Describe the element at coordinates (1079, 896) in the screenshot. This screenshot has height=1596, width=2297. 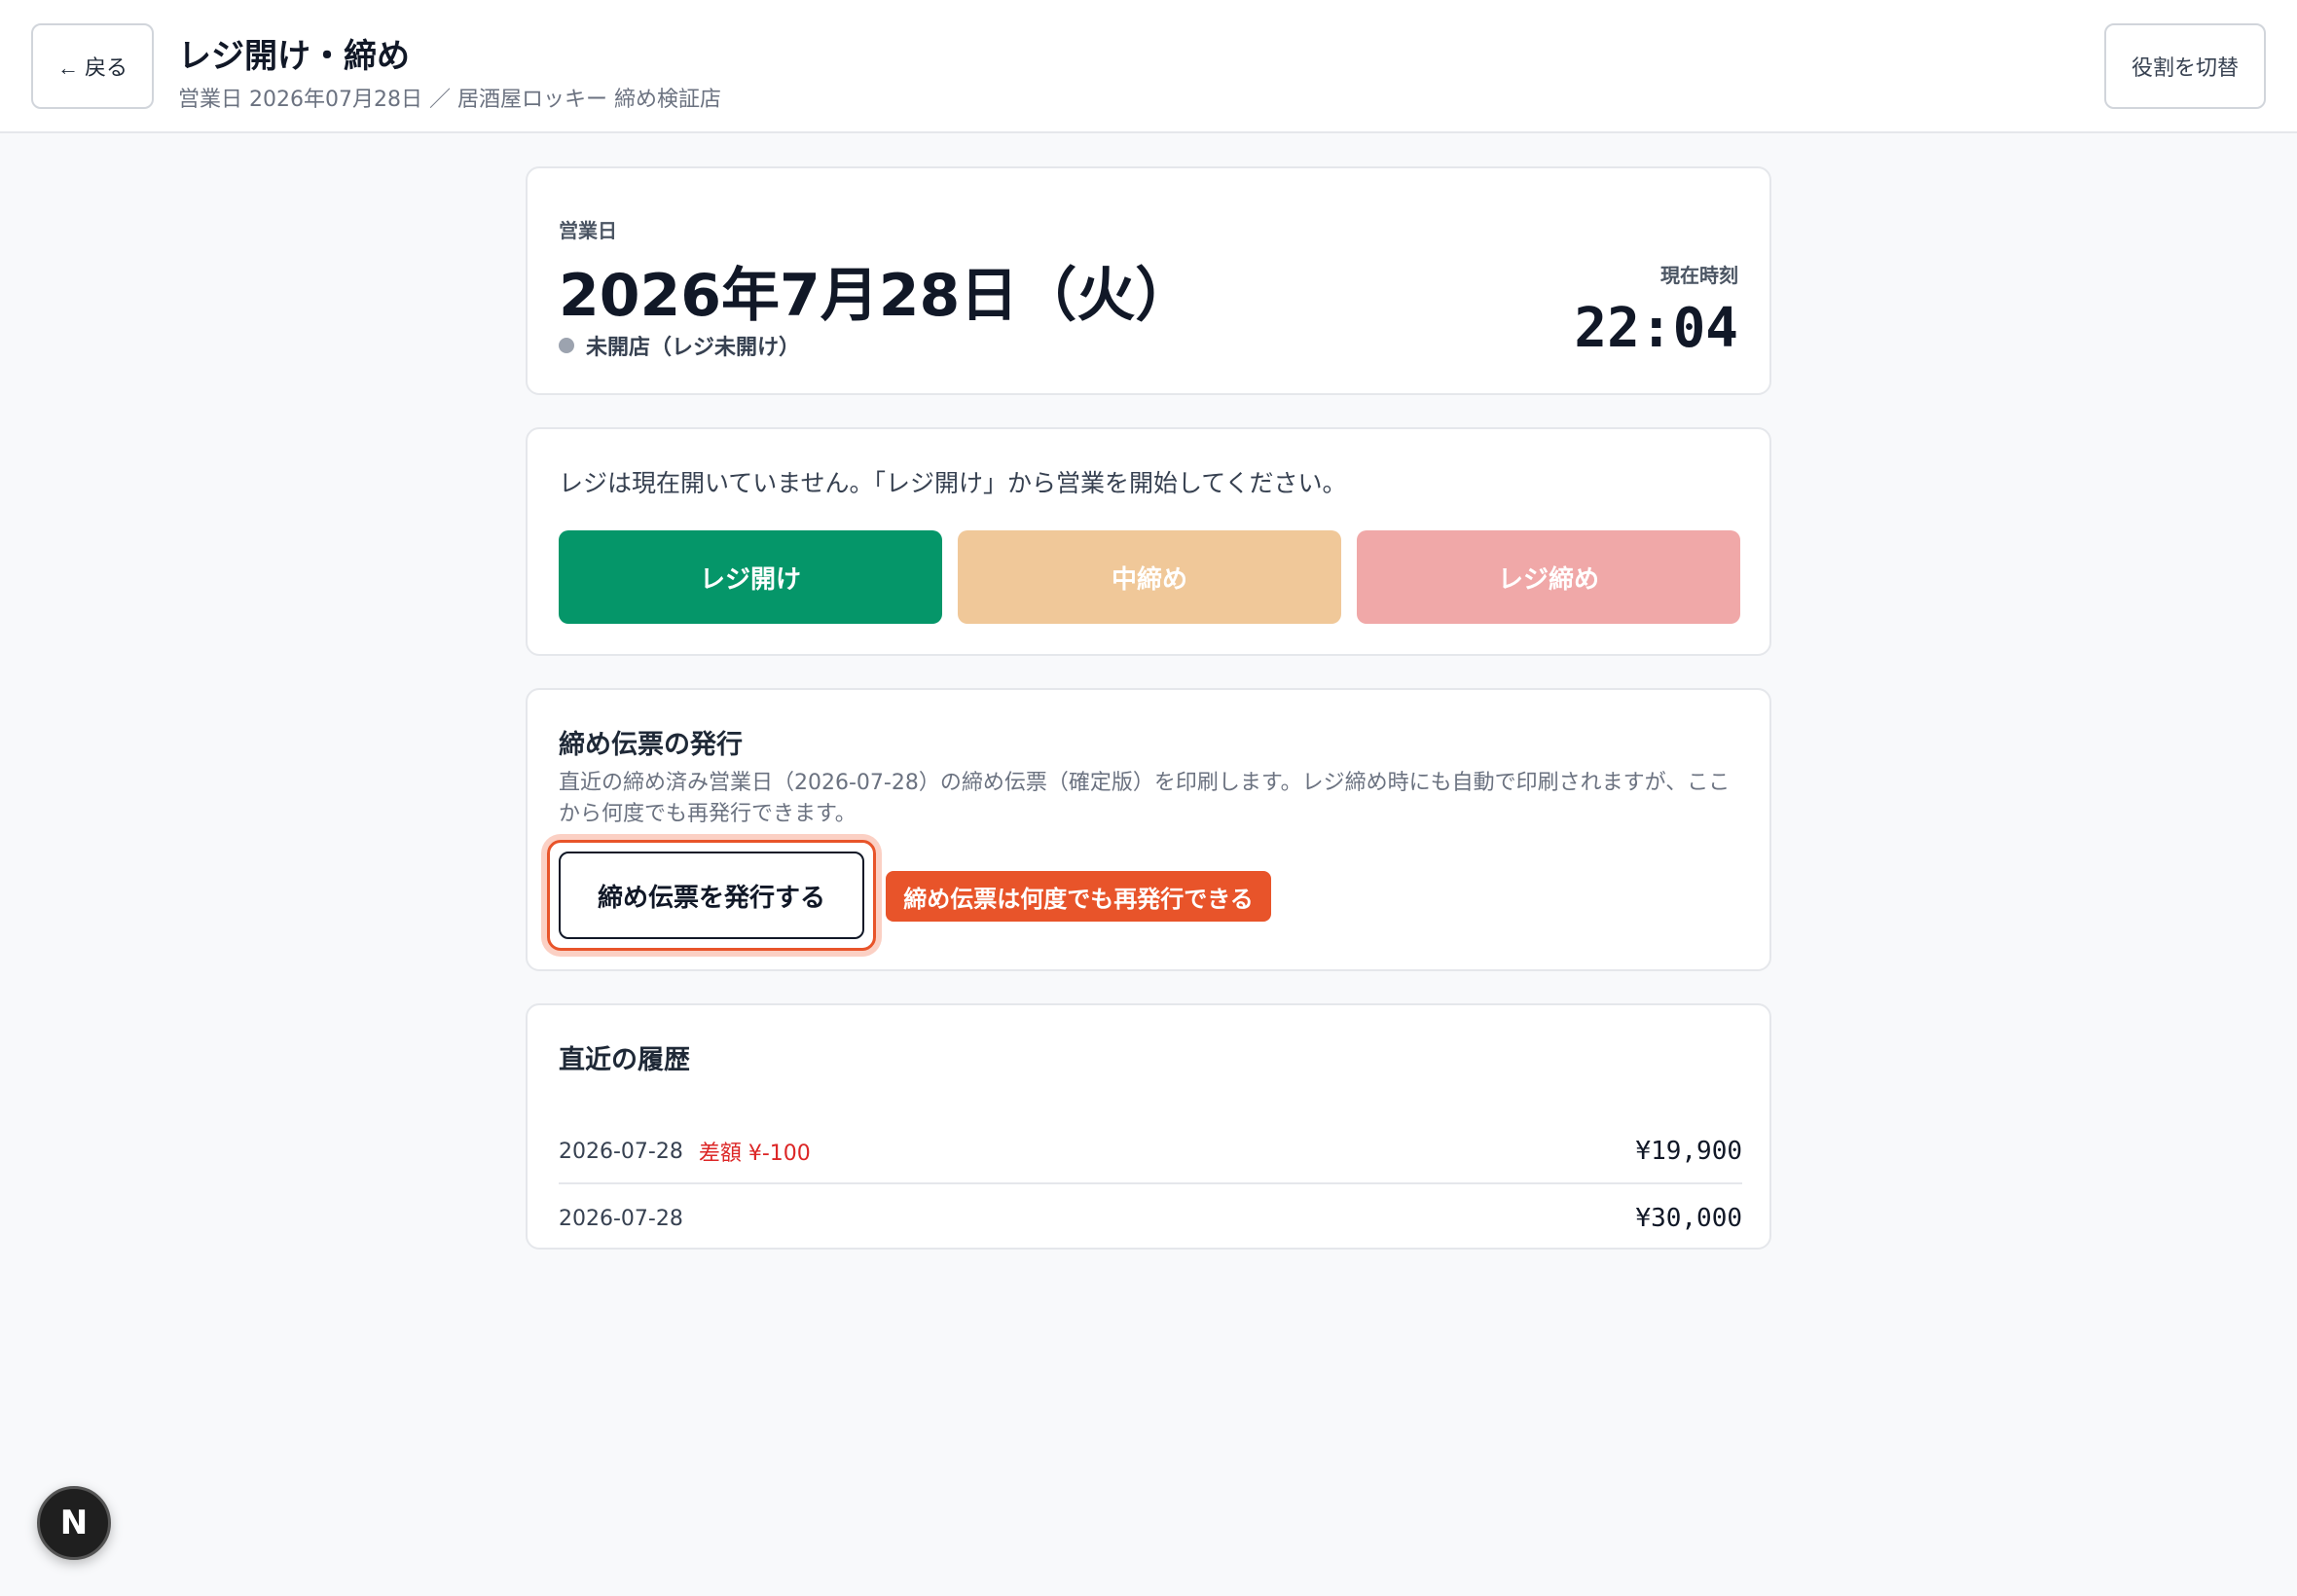
I see `reissue-tip-badge: 締め伝票は何度でも再発行できる` at that location.